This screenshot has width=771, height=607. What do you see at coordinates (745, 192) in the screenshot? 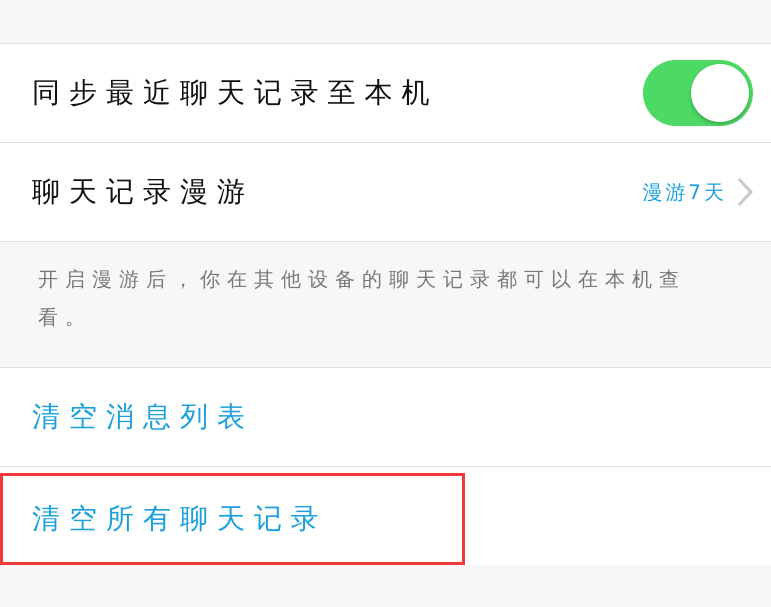
I see `chevron-icon` at bounding box center [745, 192].